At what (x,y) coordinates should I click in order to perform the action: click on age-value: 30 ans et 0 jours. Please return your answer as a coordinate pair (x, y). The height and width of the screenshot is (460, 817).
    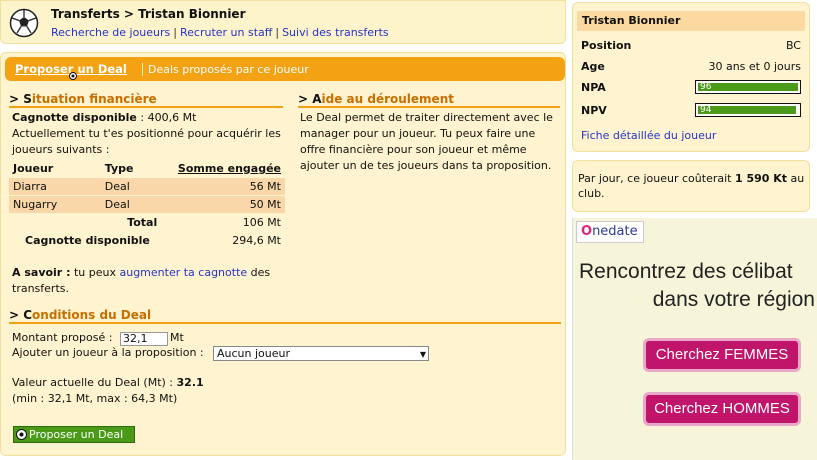
    Looking at the image, I should click on (754, 66).